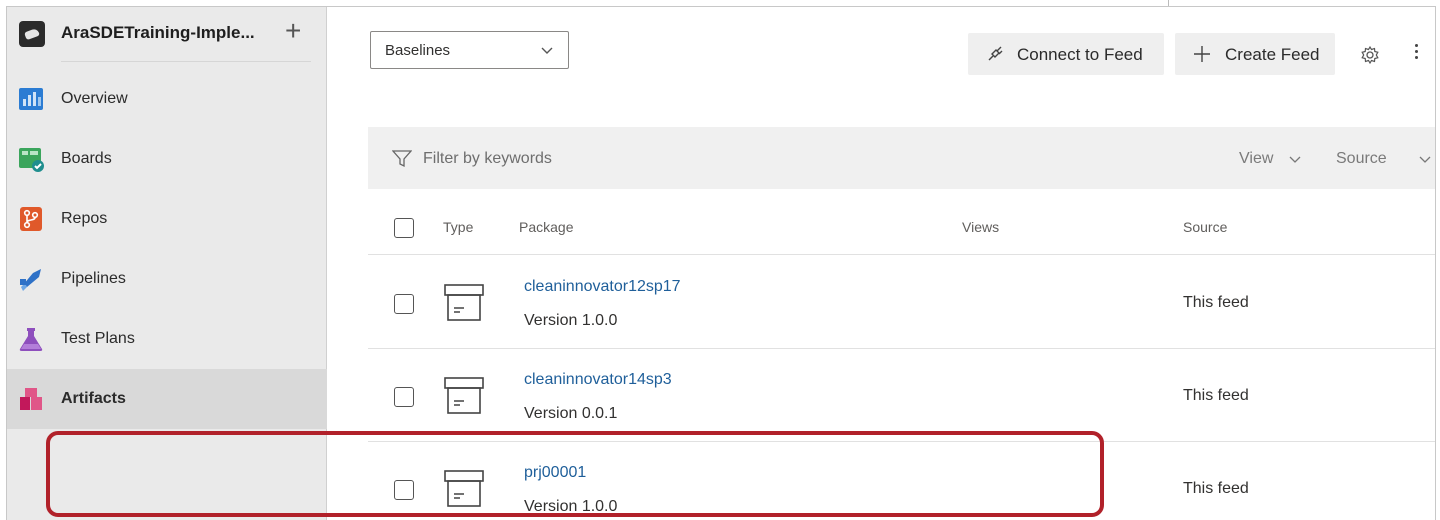  What do you see at coordinates (86, 158) in the screenshot?
I see `sidebar-item-label: Boards` at bounding box center [86, 158].